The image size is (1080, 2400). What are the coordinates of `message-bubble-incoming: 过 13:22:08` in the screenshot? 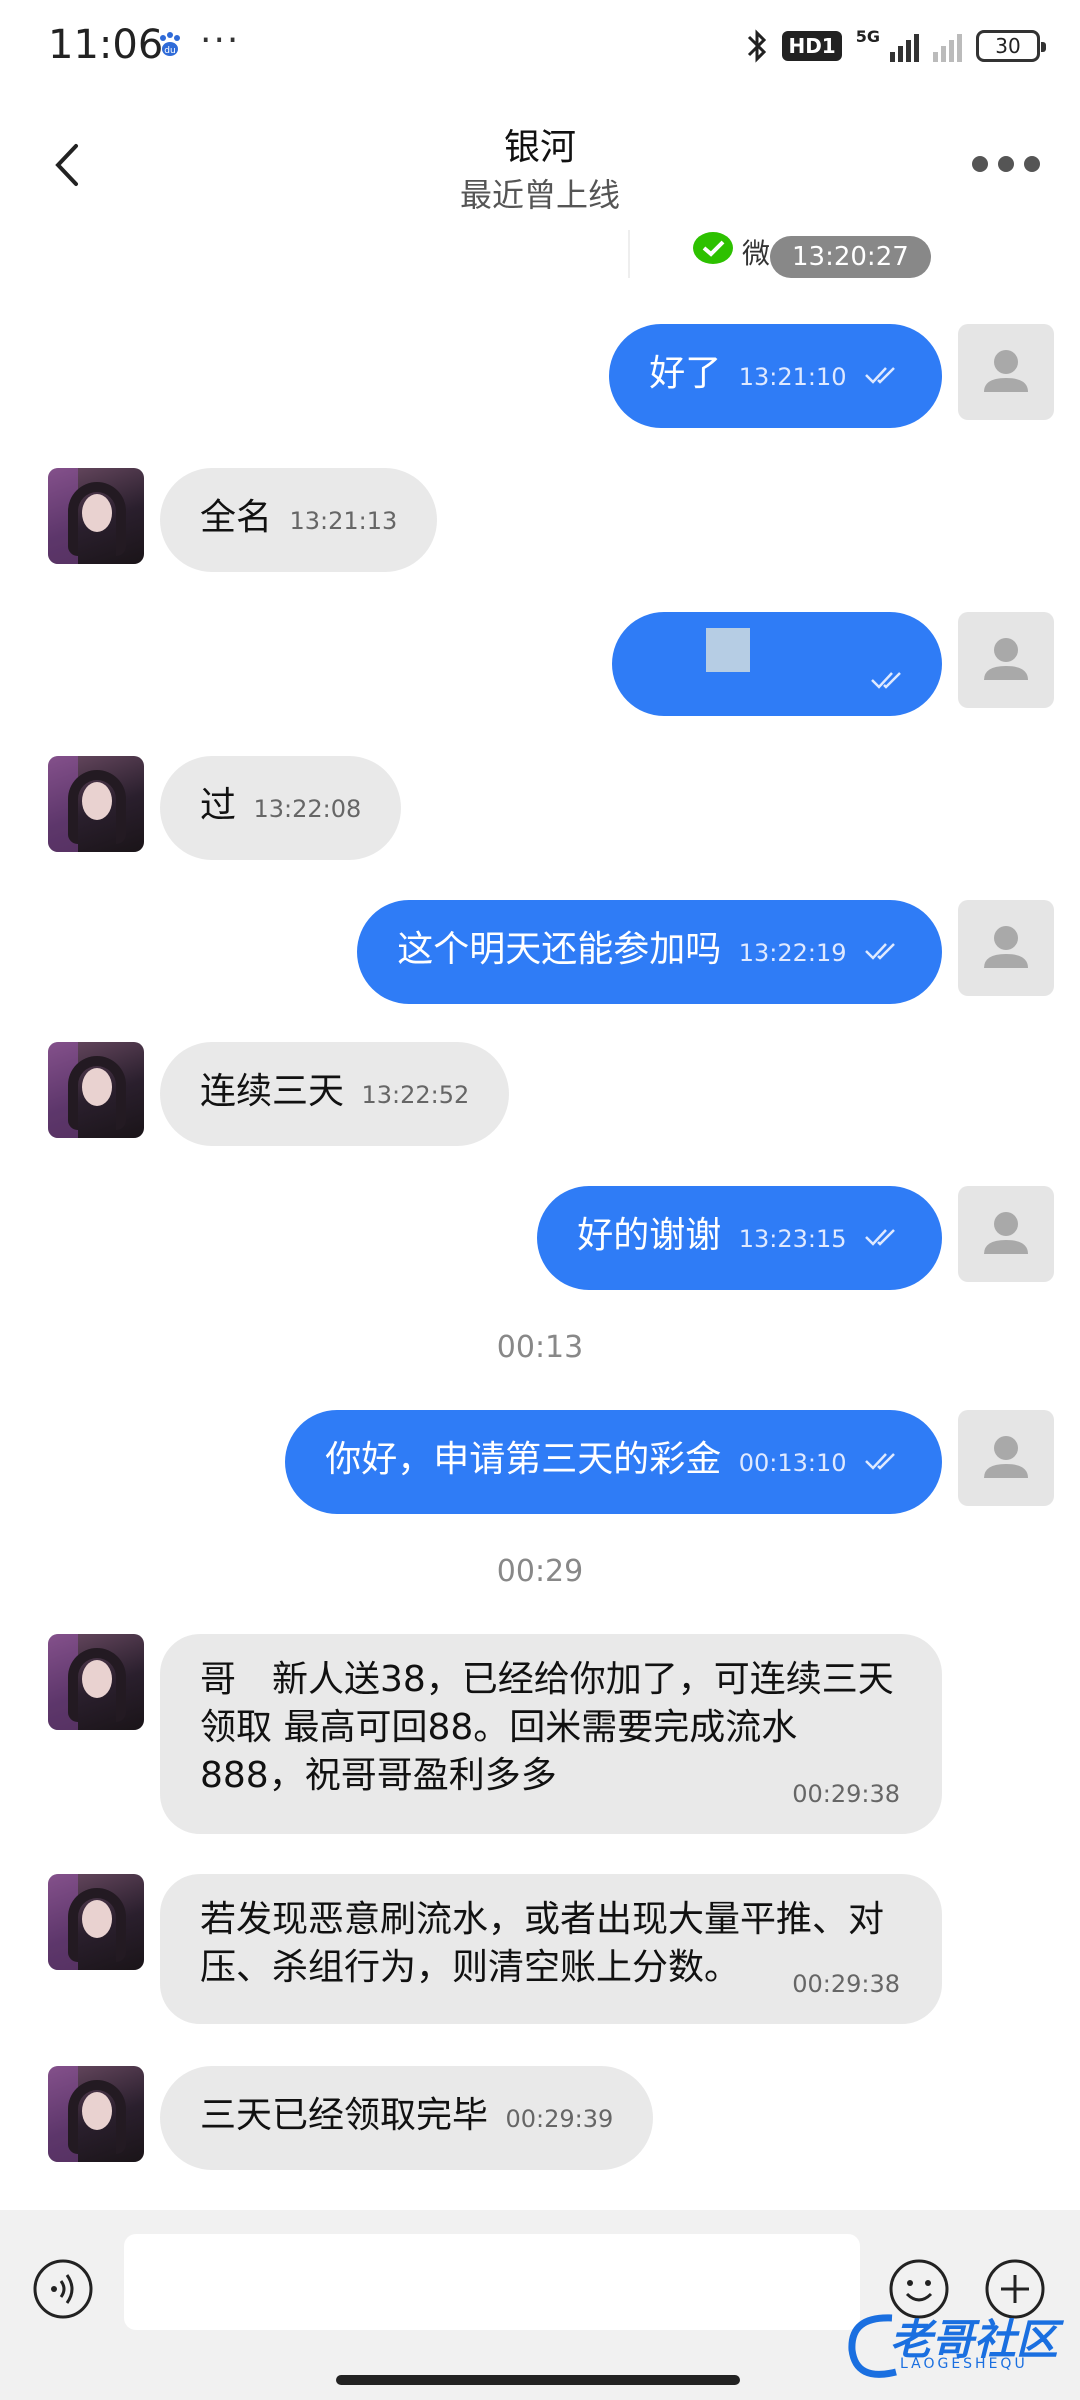 It's located at (281, 808).